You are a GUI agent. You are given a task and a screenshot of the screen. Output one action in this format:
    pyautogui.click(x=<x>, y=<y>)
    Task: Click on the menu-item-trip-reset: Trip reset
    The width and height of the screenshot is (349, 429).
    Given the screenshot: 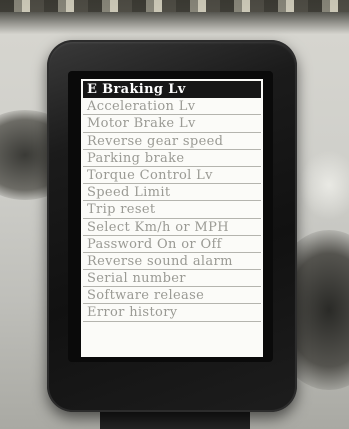 What is the action you would take?
    pyautogui.click(x=172, y=210)
    